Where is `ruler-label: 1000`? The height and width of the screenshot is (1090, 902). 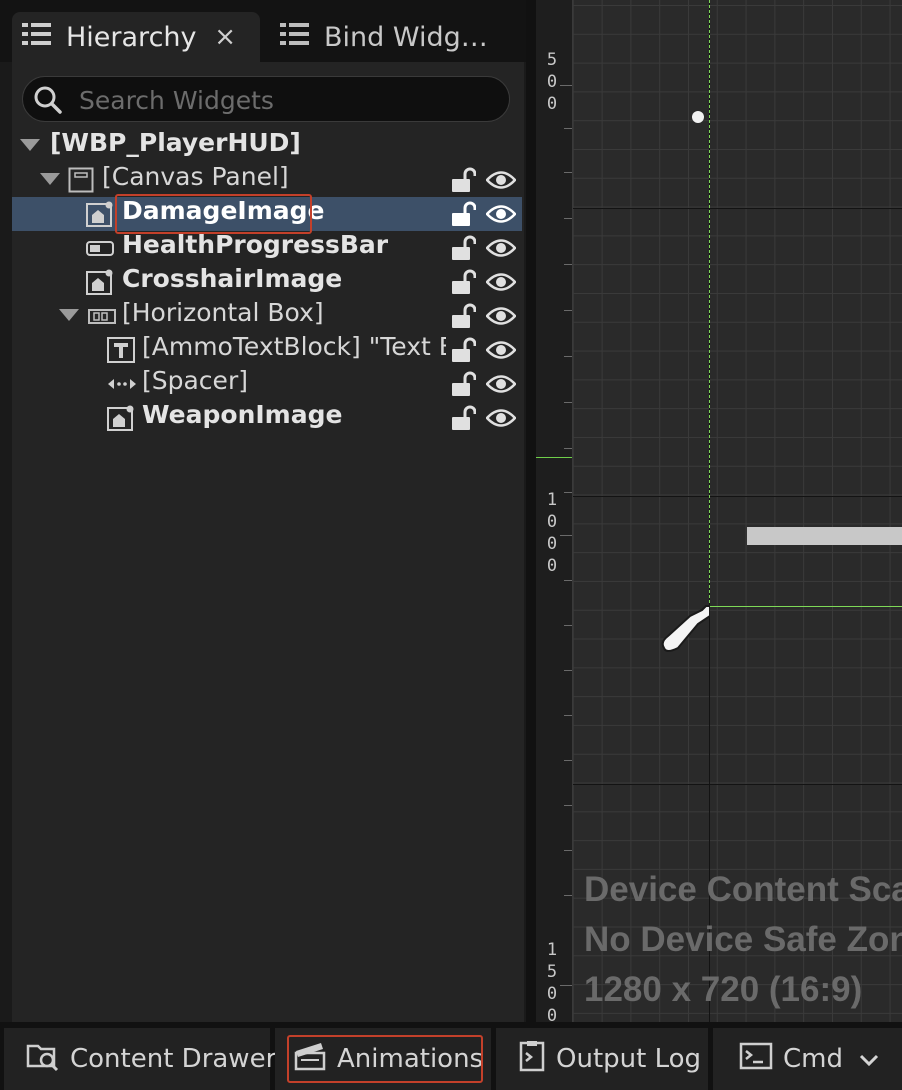 ruler-label: 1000 is located at coordinates (552, 533).